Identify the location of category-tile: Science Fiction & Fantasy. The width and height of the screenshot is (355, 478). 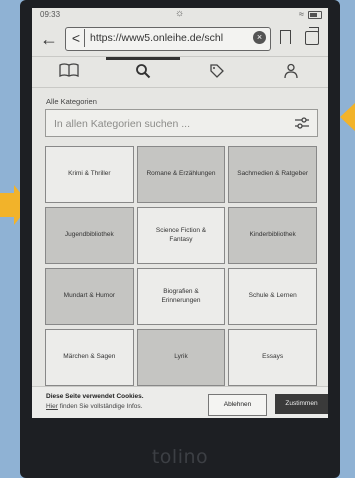
(181, 235).